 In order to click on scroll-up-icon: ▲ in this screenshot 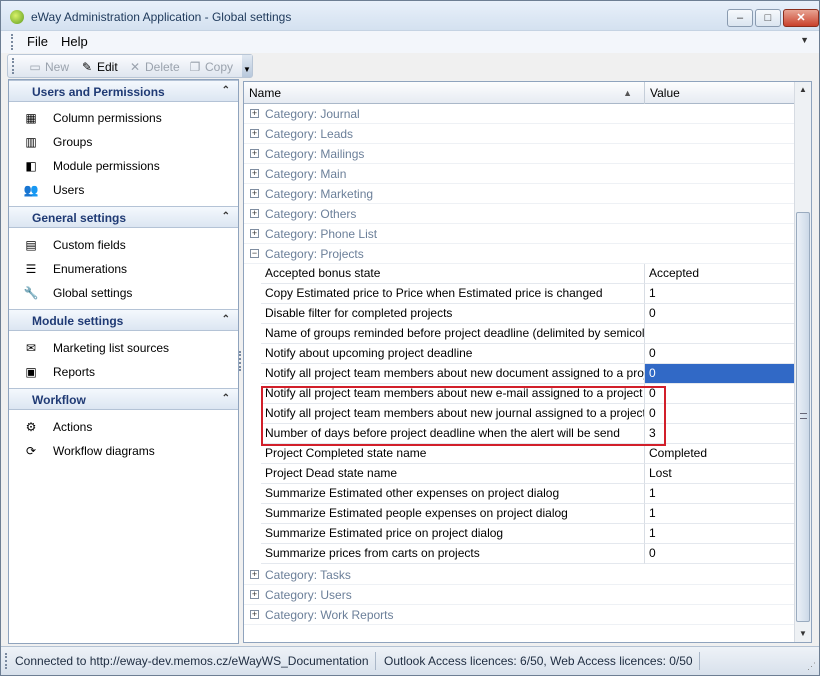, I will do `click(803, 90)`.